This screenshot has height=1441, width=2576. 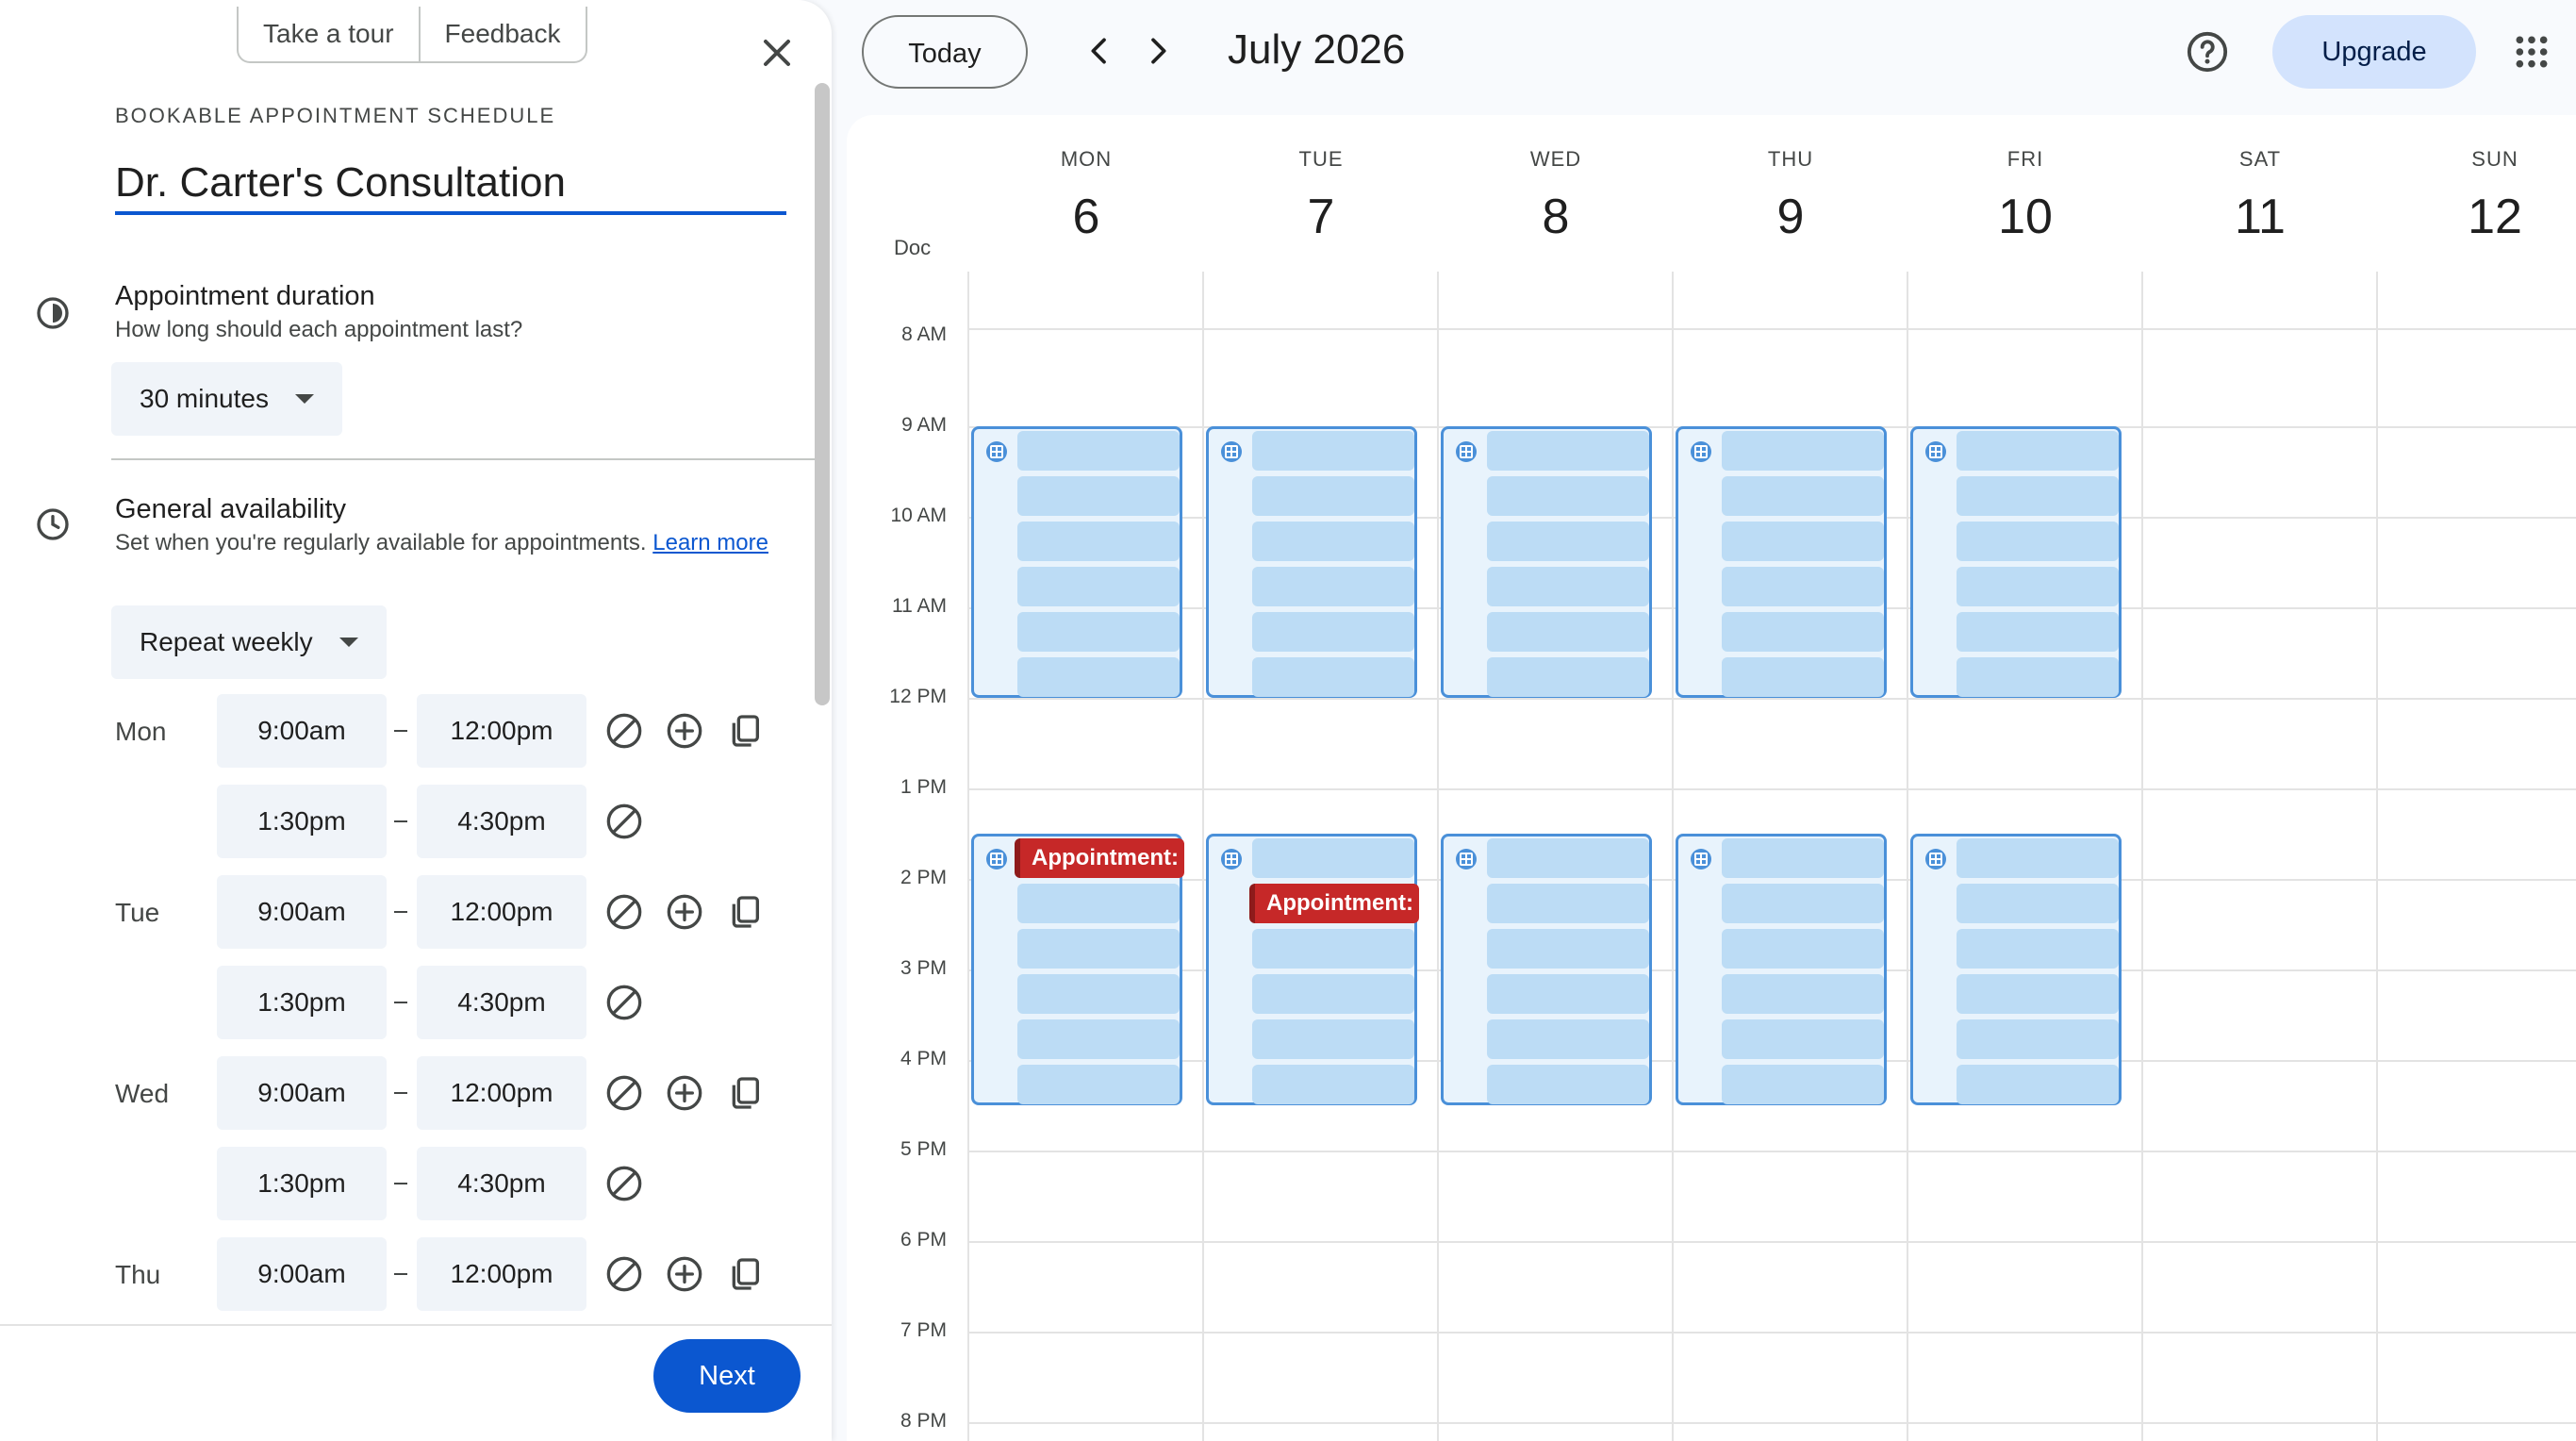 What do you see at coordinates (1790, 217) in the screenshot?
I see `day-number: 9` at bounding box center [1790, 217].